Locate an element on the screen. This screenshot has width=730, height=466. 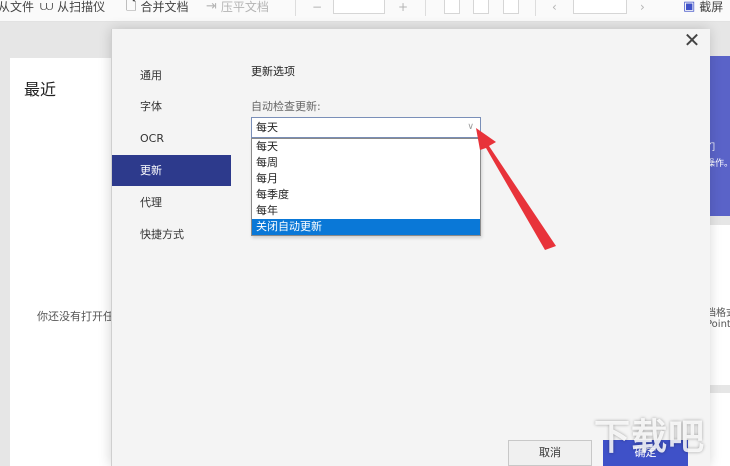
option-disable-auto-update: 关闭自动更新 is located at coordinates (366, 227).